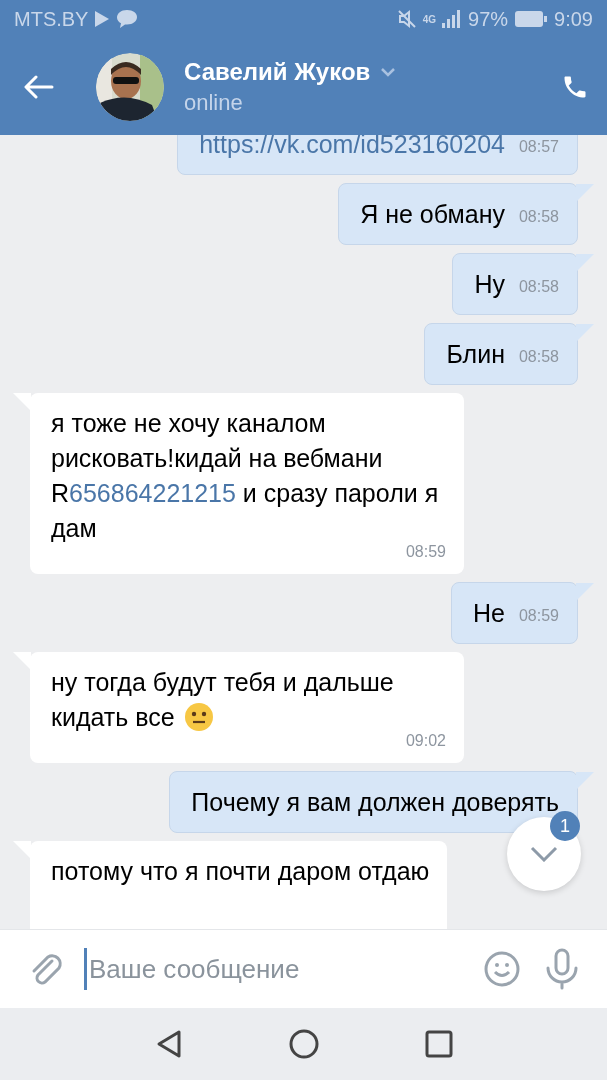 The height and width of the screenshot is (1080, 607). What do you see at coordinates (489, 613) in the screenshot?
I see `message-text: Не` at bounding box center [489, 613].